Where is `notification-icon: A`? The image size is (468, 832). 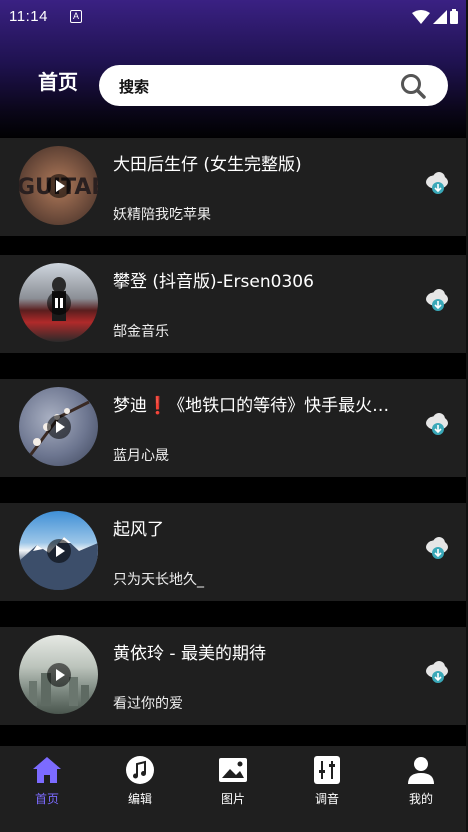
notification-icon: A is located at coordinates (76, 16).